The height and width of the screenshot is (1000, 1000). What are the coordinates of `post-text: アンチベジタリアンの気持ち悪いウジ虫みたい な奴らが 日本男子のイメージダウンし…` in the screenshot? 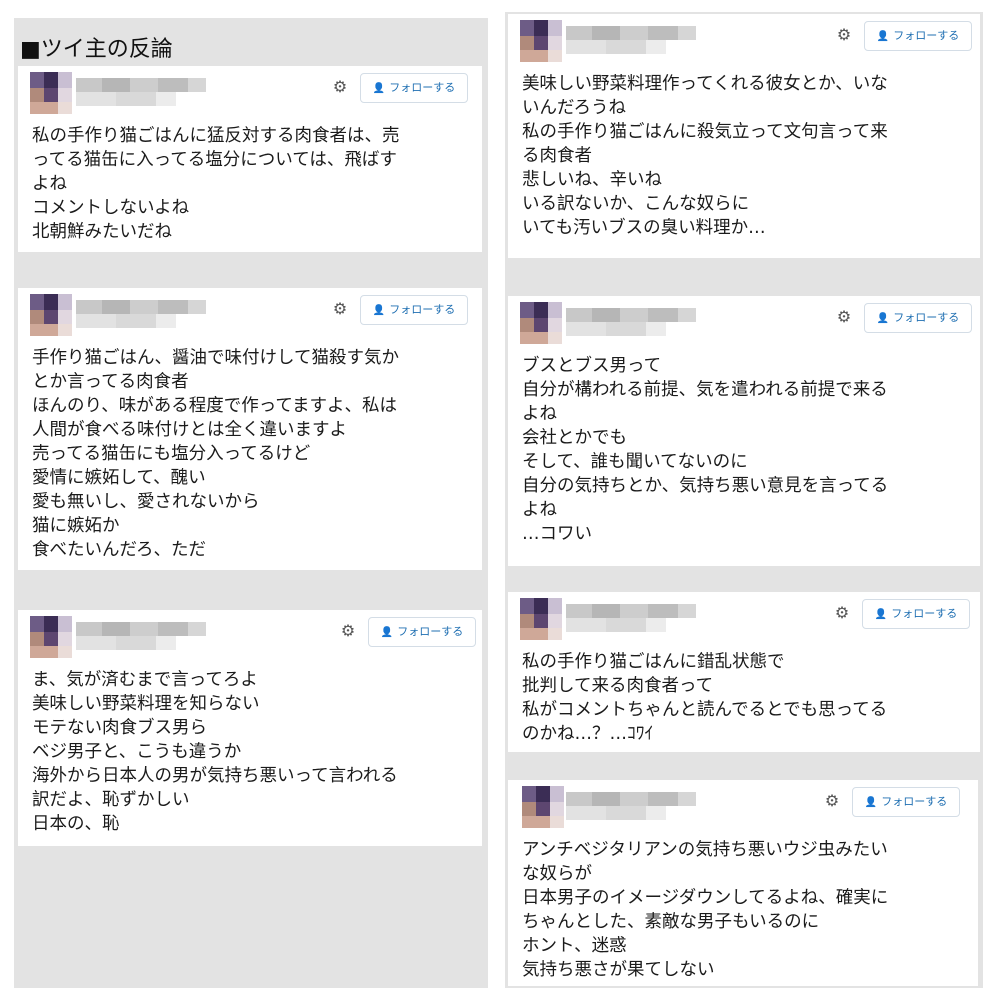 It's located at (705, 910).